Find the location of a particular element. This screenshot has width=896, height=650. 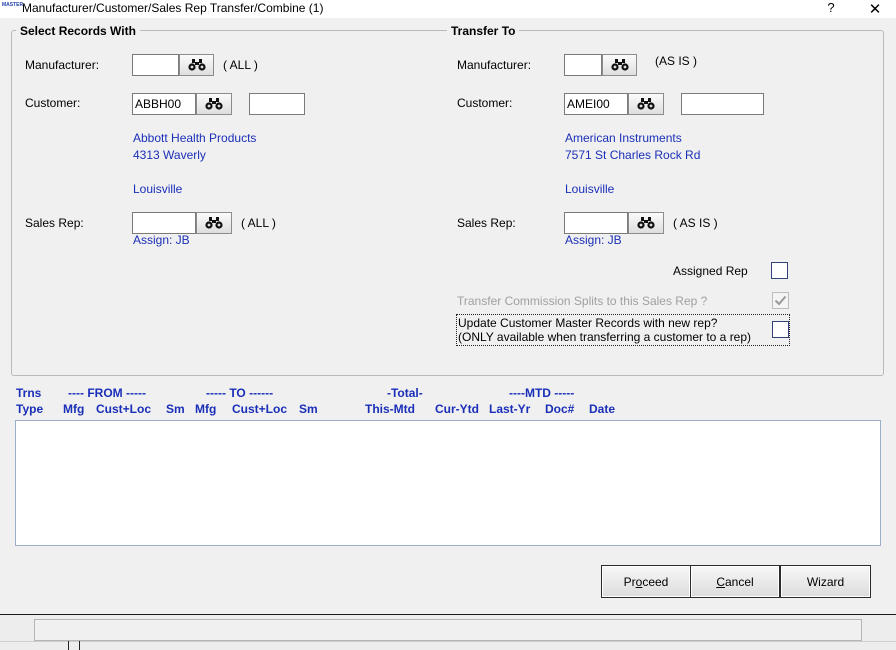

app-logo-icon: MASTER is located at coordinates (13, 5).